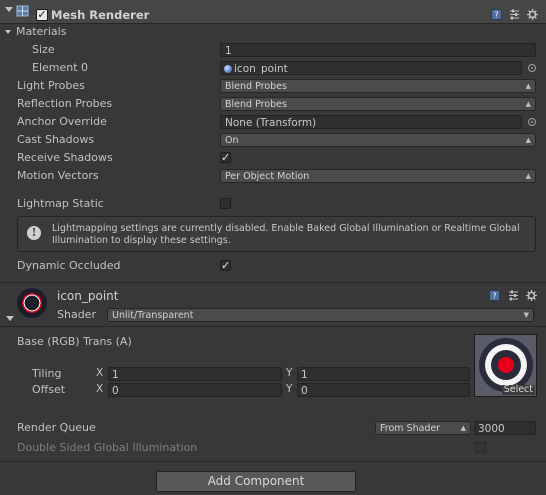 The height and width of the screenshot is (495, 546). Describe the element at coordinates (273, 461) in the screenshot. I see `footer-separator` at that location.